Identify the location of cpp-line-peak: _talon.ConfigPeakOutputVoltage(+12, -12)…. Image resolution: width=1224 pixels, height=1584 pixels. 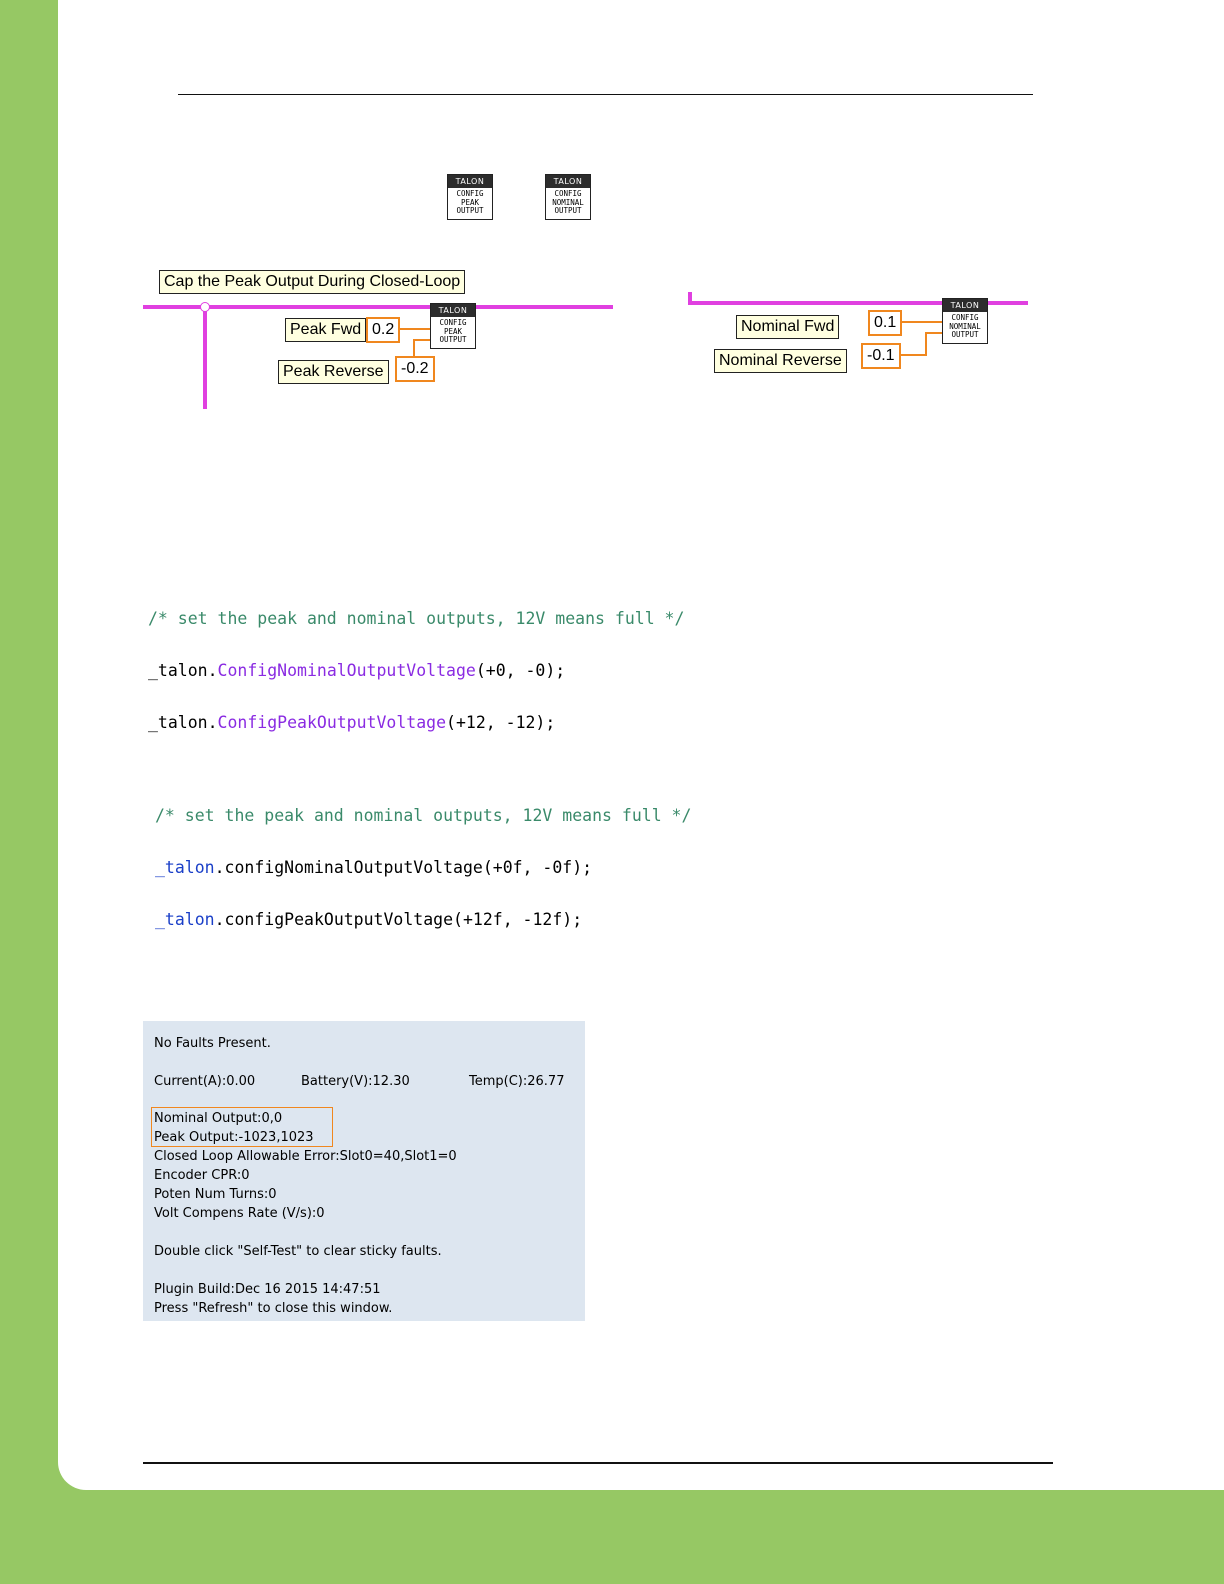
(352, 722).